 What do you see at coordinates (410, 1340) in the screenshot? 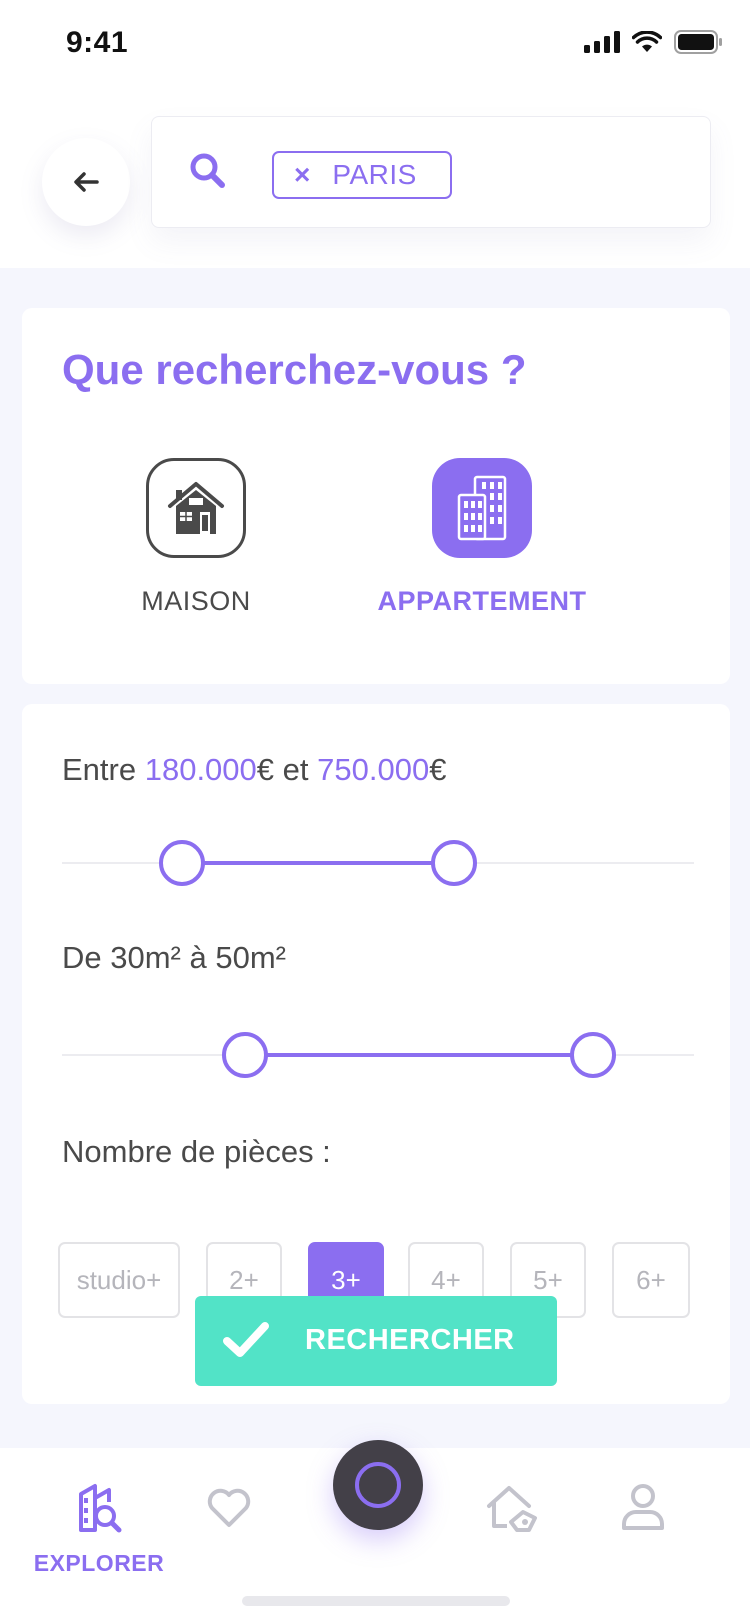
I see `search-submit-label: RECHERCHER` at bounding box center [410, 1340].